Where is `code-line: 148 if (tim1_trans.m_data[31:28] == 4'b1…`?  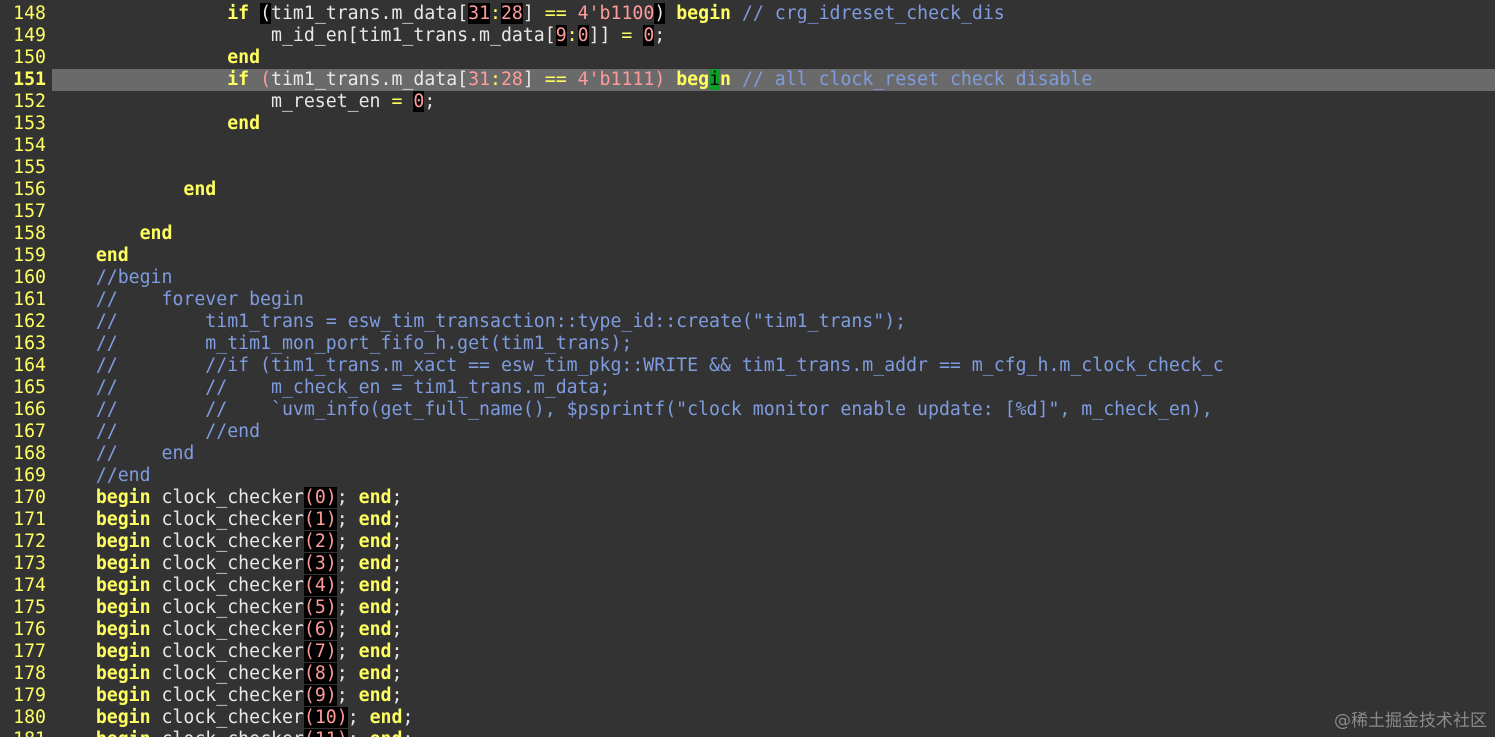
code-line: 148 if (tim1_trans.m_data[31:28] == 4'b1… is located at coordinates (747, 14).